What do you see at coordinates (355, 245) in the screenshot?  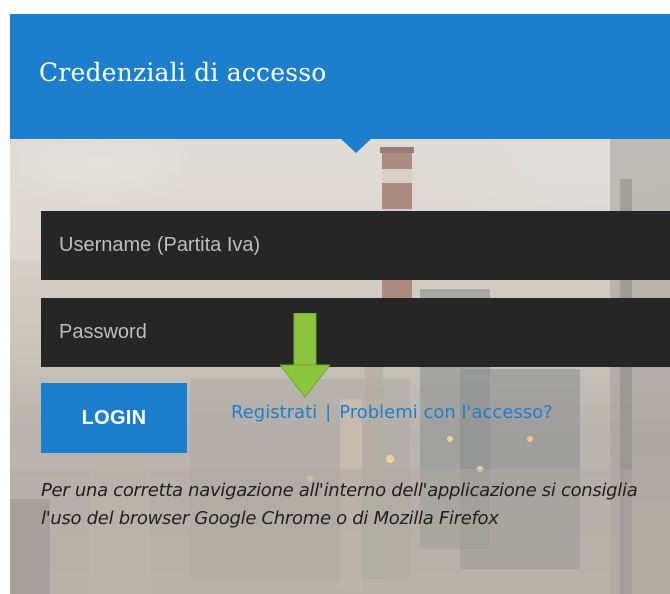 I see `username-input` at bounding box center [355, 245].